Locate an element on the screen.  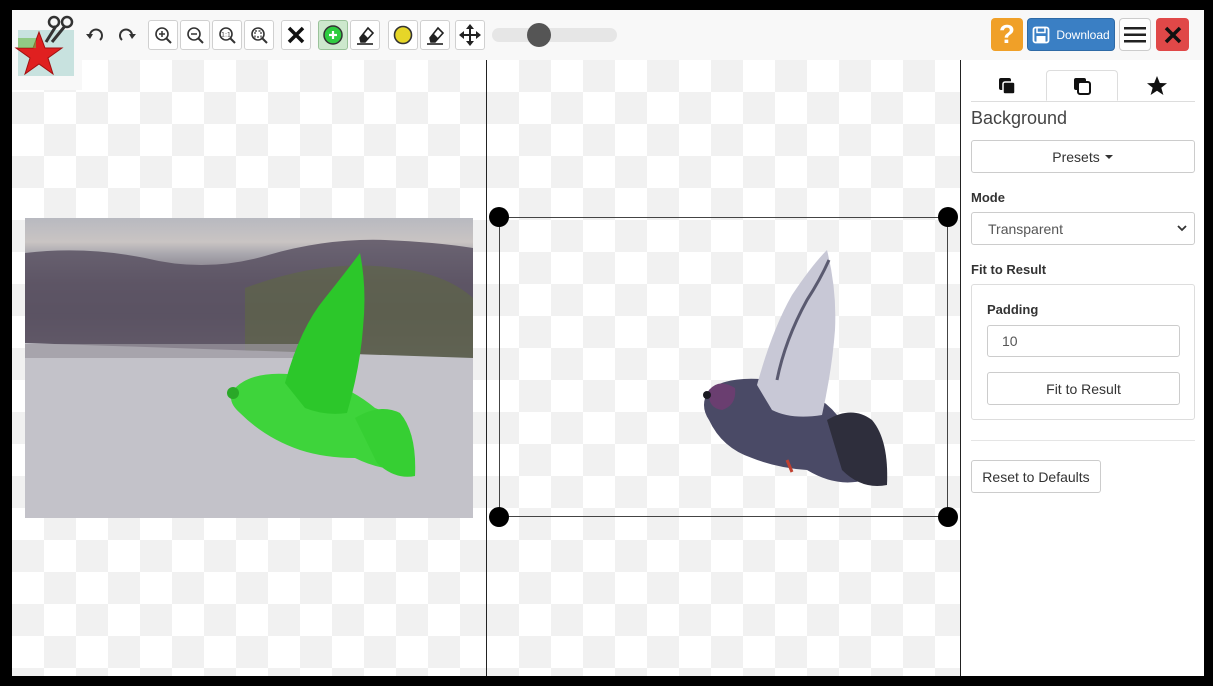
download-label: Download is located at coordinates (1083, 34).